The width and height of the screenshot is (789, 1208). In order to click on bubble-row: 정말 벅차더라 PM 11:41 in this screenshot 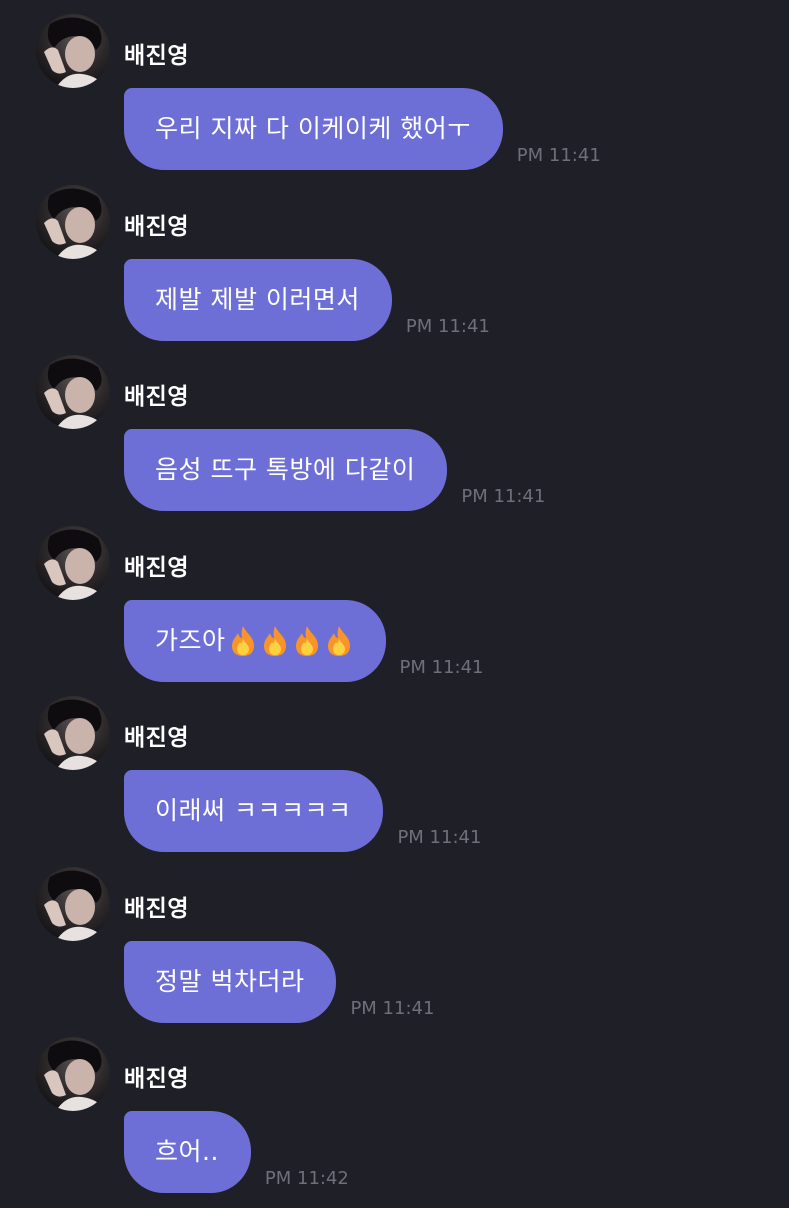, I will do `click(279, 981)`.